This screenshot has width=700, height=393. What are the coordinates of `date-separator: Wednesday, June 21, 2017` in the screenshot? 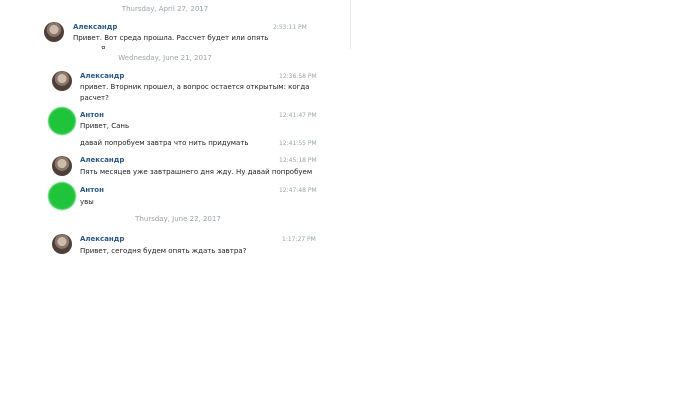 It's located at (165, 58).